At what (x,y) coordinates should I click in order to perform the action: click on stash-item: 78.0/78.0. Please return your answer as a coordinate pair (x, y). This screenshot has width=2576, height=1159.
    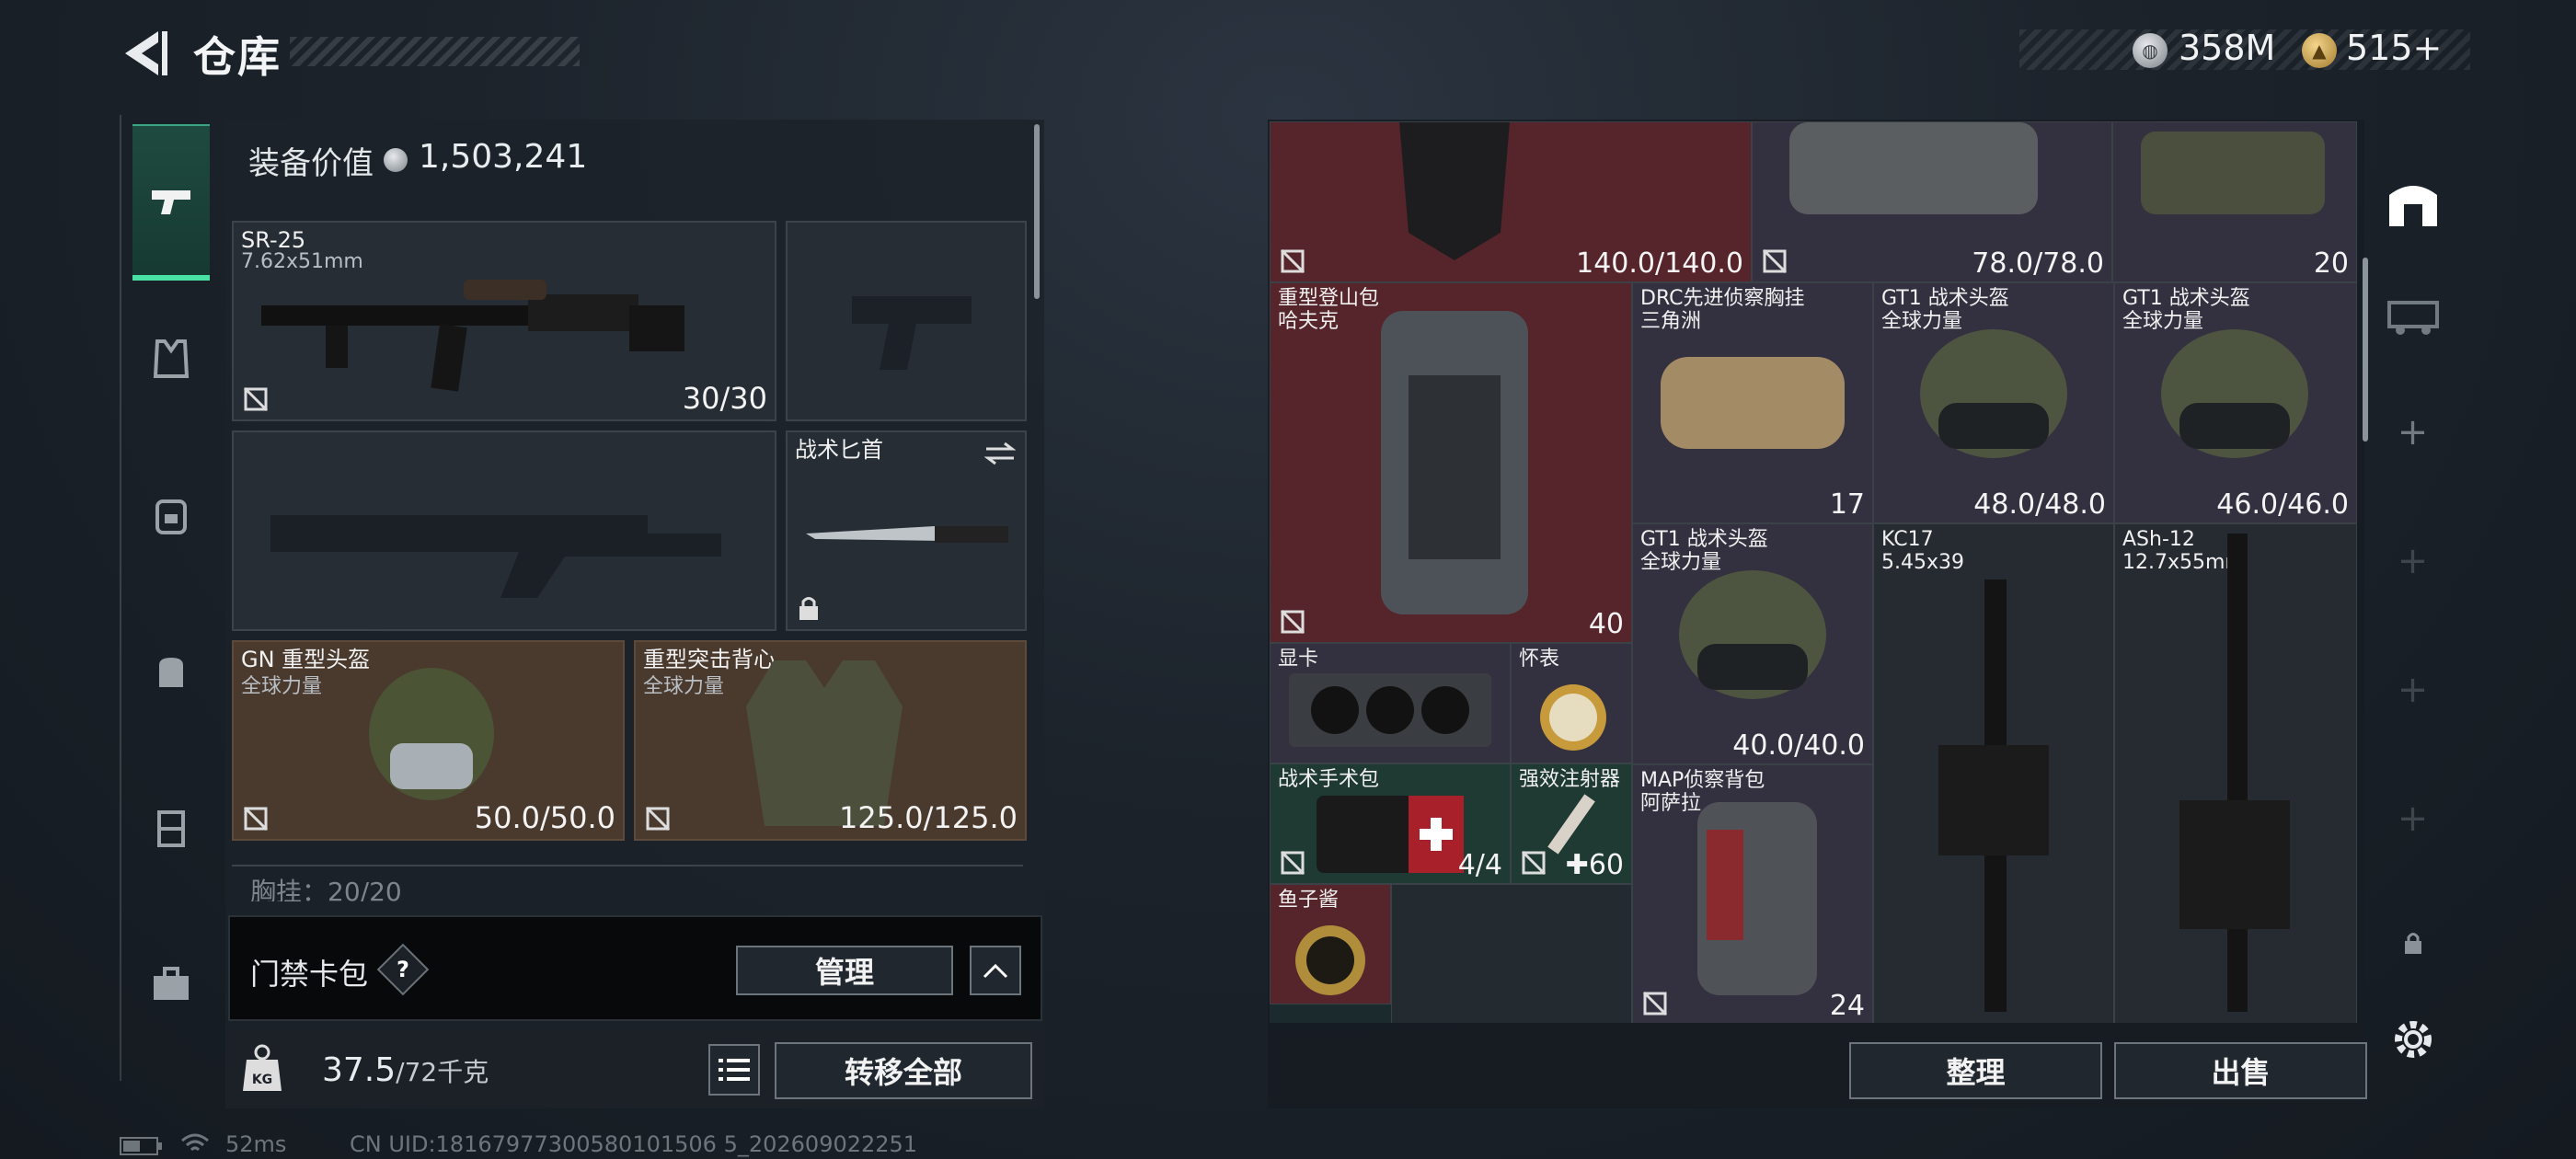
    Looking at the image, I should click on (1932, 201).